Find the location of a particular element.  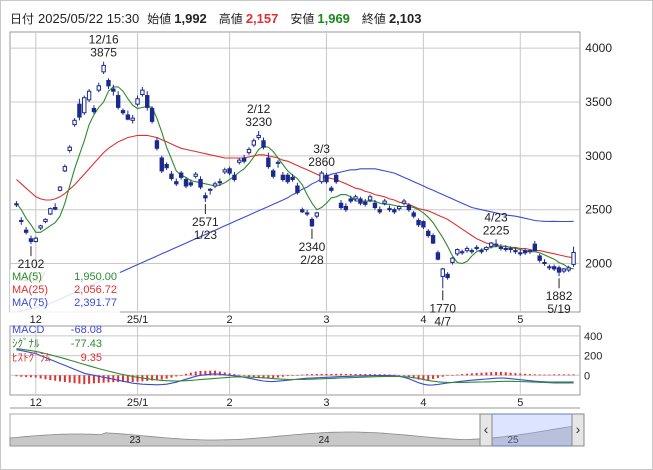

annotation-value: 1770 is located at coordinates (442, 308).